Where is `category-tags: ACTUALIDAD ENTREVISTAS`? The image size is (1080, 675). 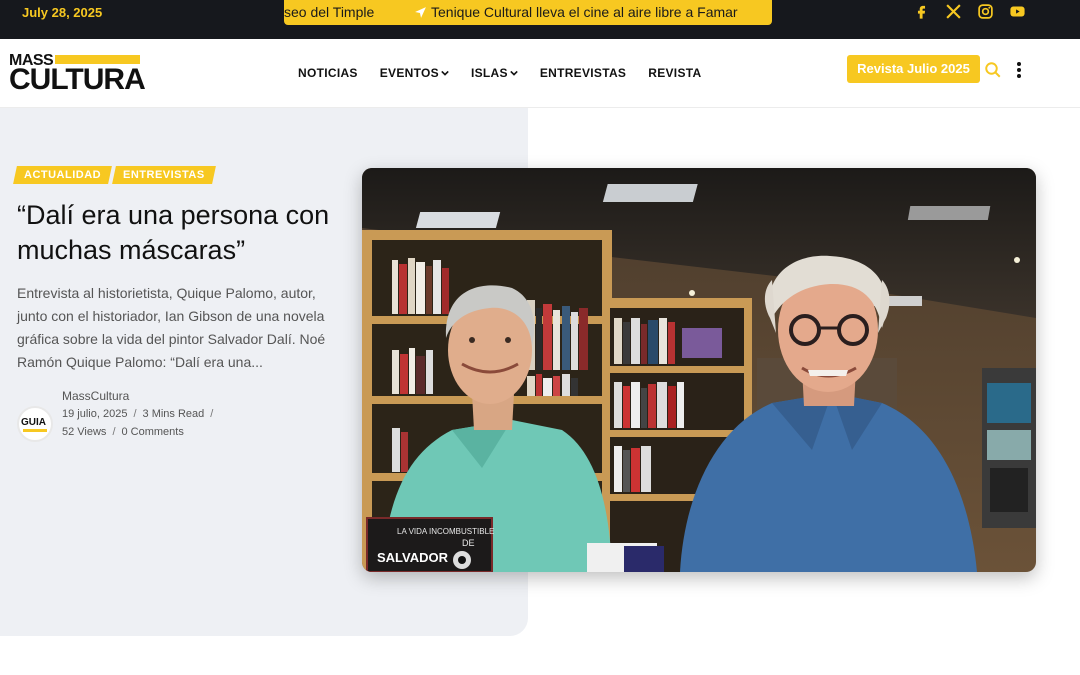
category-tags: ACTUALIDAD ENTREVISTAS is located at coordinates (114, 175).